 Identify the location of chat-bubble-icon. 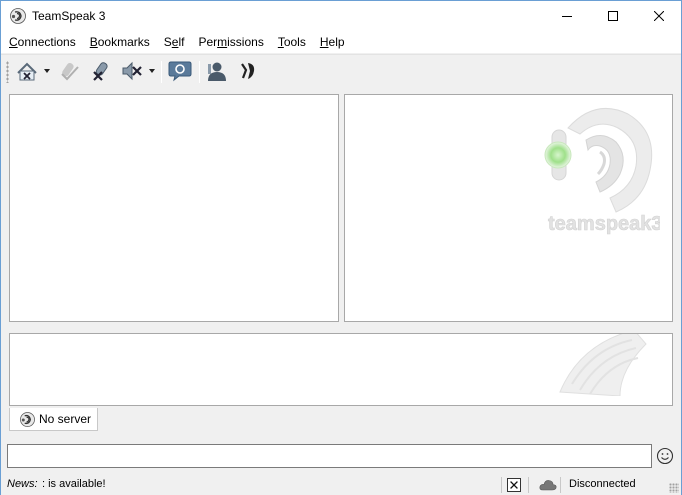
(180, 71).